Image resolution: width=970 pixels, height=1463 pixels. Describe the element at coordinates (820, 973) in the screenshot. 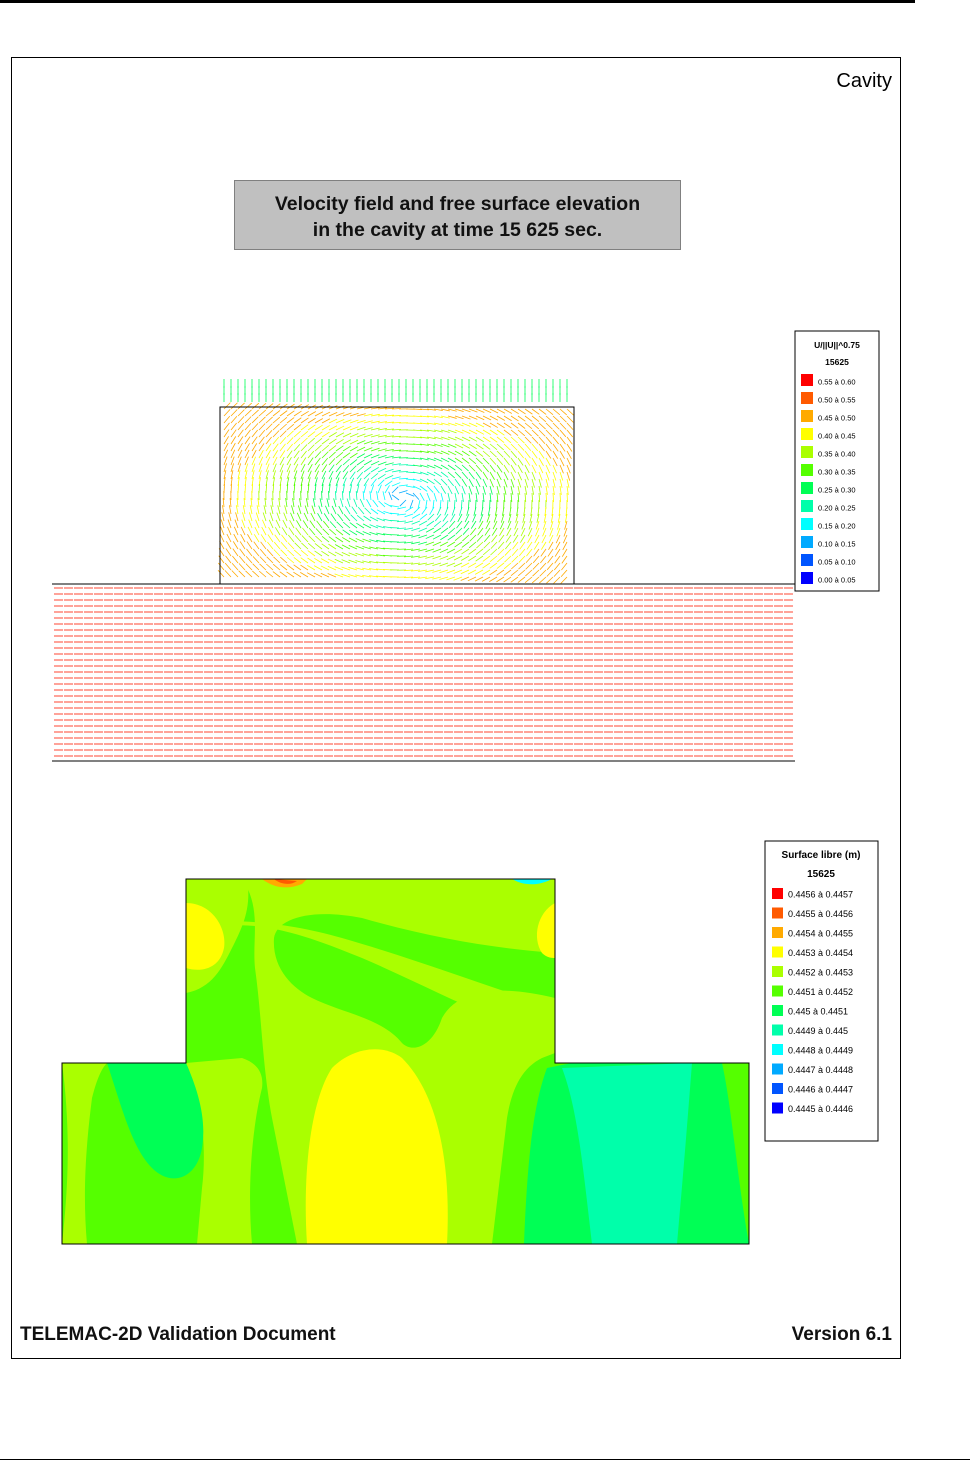

I see `surface-legend-label: 0.4452 à 0.4453` at that location.